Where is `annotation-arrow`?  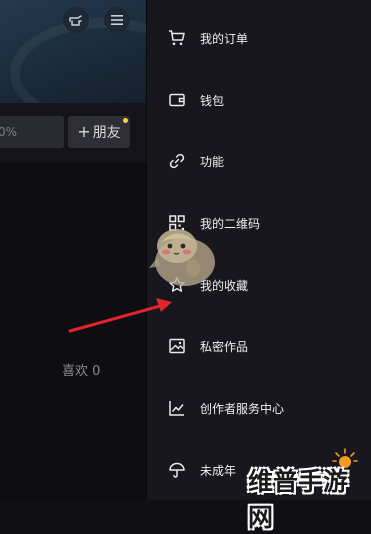
annotation-arrow is located at coordinates (120, 315).